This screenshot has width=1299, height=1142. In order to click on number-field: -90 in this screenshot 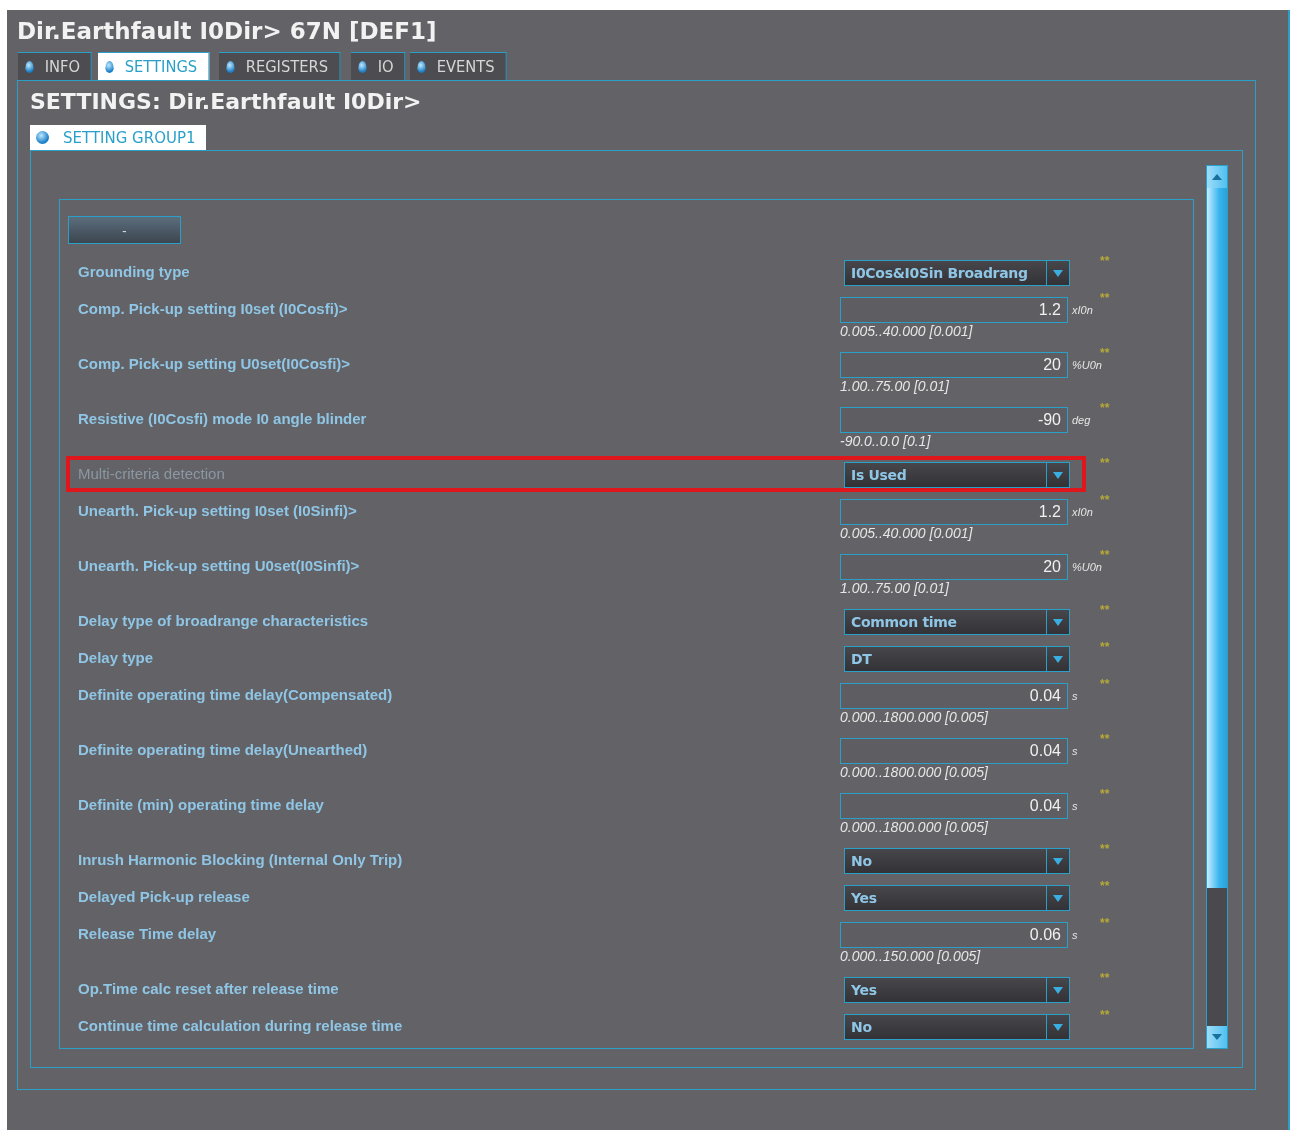, I will do `click(954, 420)`.